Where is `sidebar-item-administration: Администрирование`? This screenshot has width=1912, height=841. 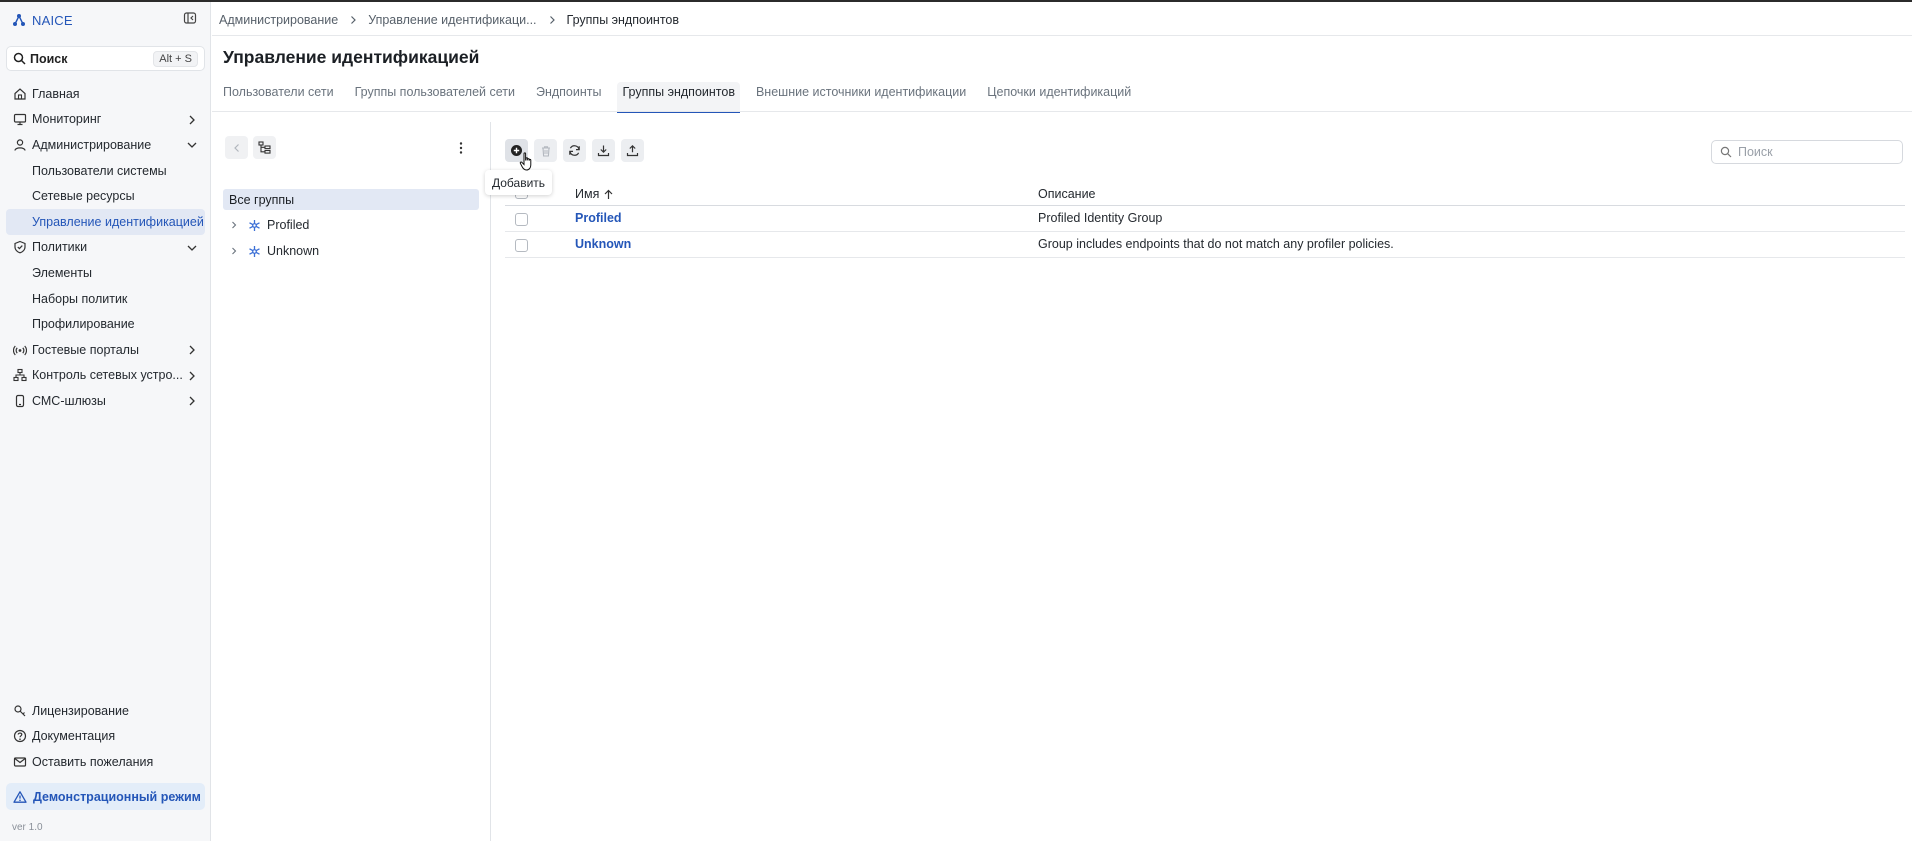 sidebar-item-administration: Администрирование is located at coordinates (105, 145).